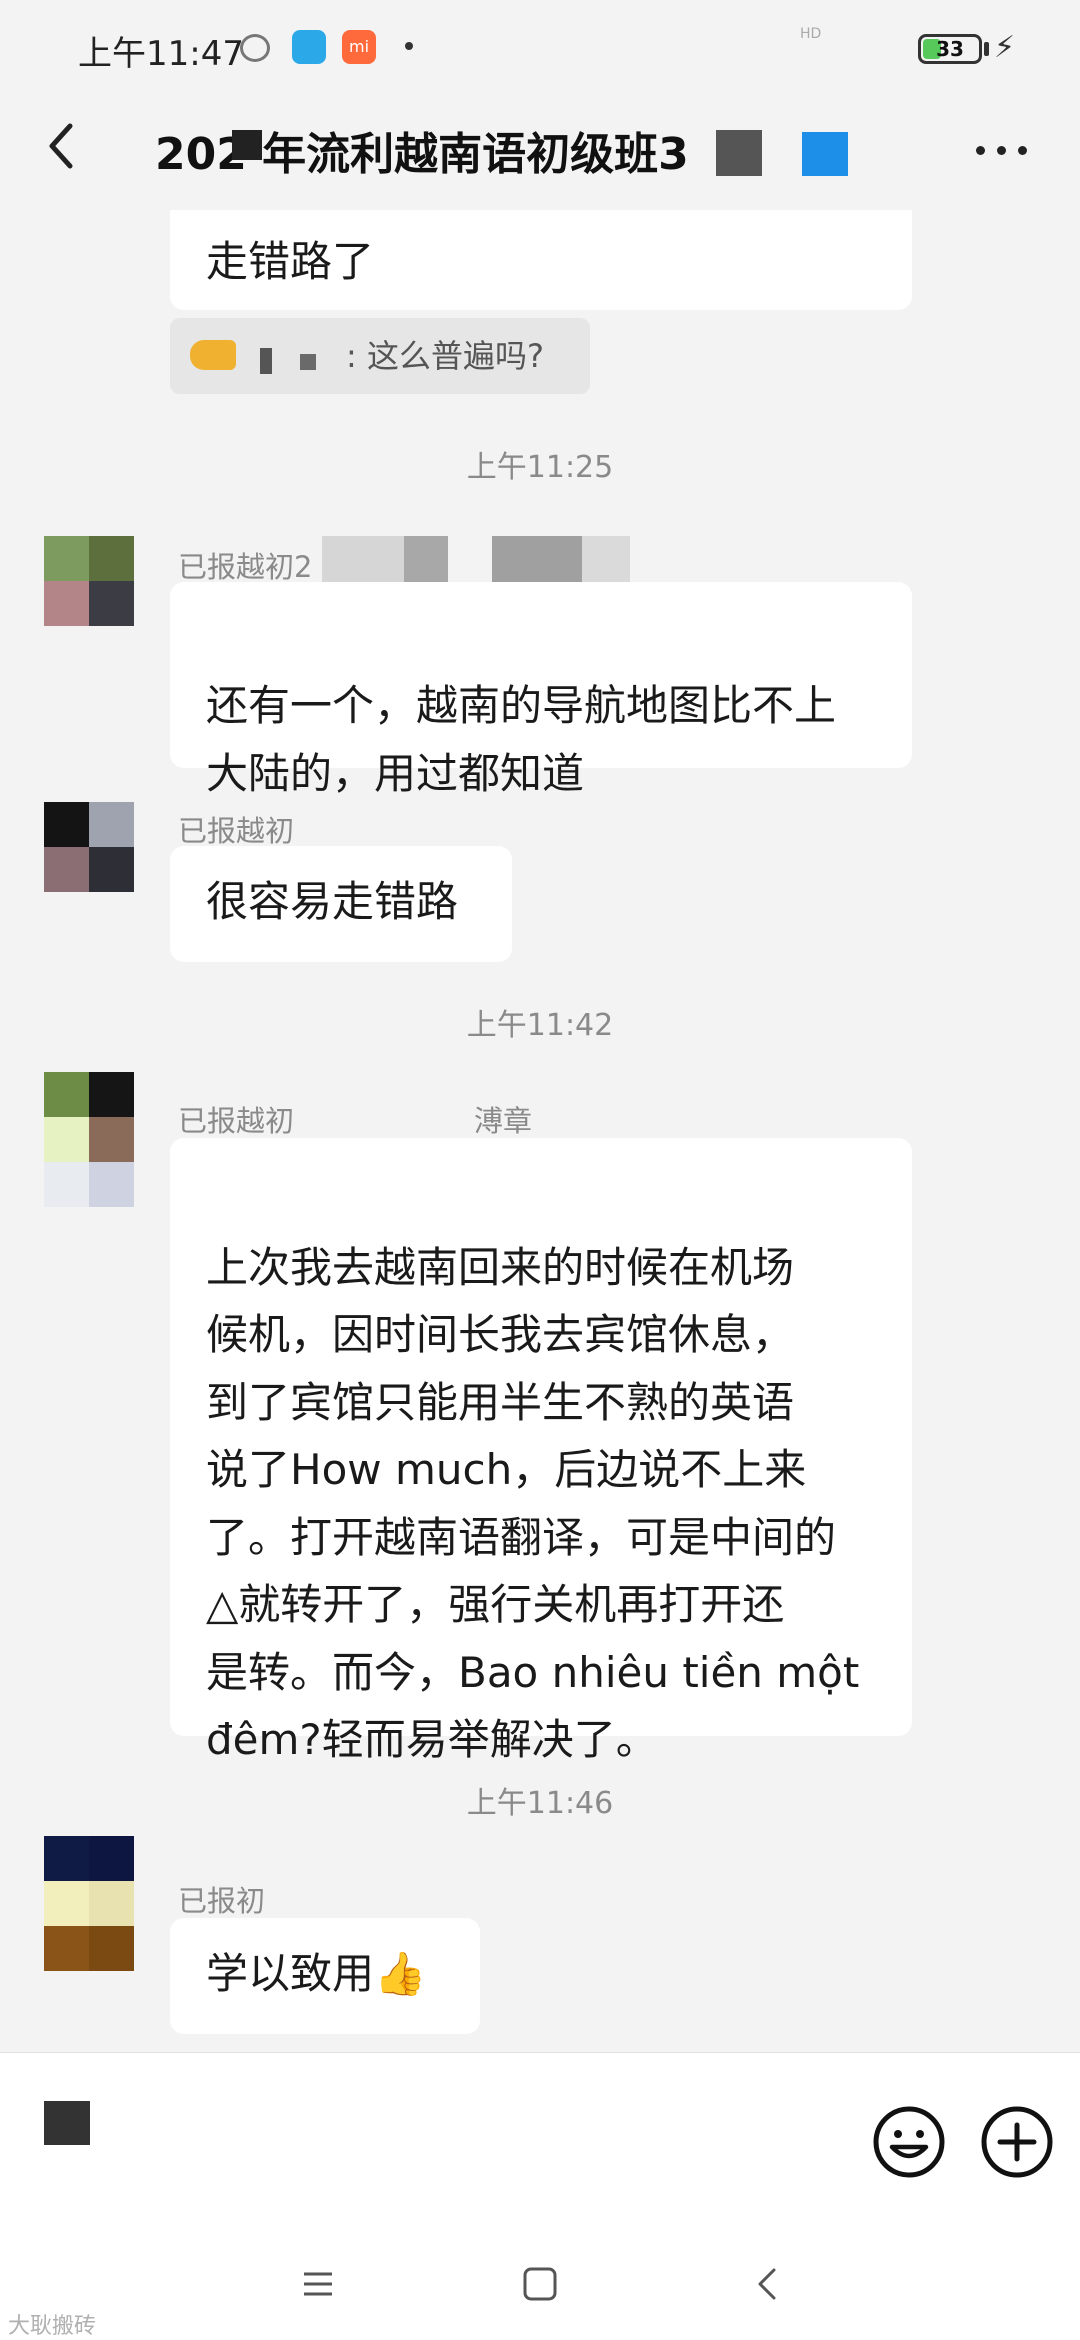 The image size is (1080, 2340). Describe the element at coordinates (64, 146) in the screenshot. I see `chevron-left-icon` at that location.